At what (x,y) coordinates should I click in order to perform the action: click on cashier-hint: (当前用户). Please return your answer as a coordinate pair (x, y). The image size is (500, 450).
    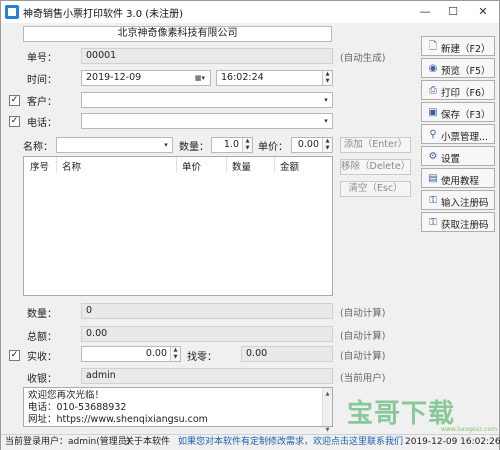
    Looking at the image, I should click on (363, 378).